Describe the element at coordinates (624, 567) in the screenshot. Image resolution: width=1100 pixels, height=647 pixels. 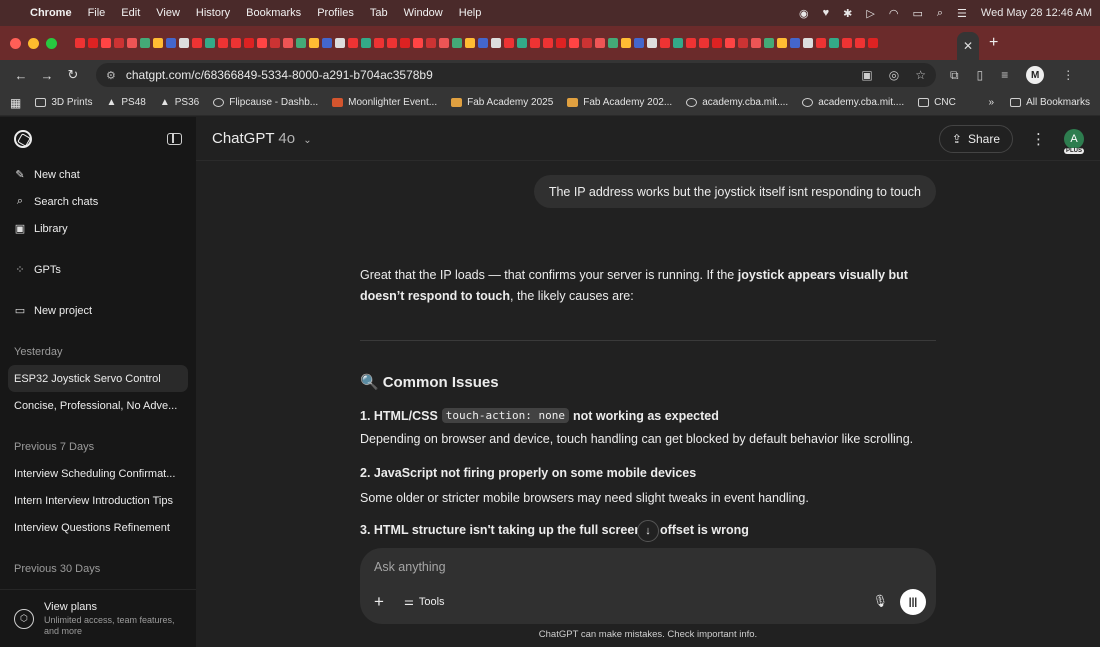
I see `prompt-input` at that location.